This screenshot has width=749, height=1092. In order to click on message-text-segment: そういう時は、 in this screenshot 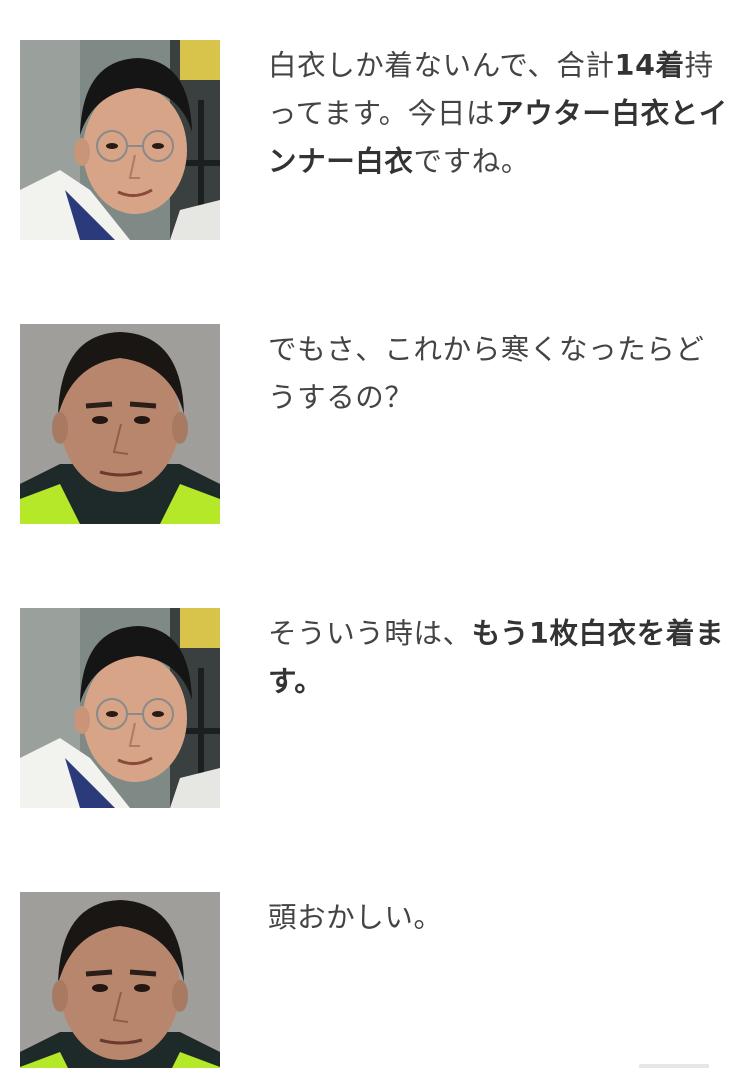, I will do `click(370, 633)`.